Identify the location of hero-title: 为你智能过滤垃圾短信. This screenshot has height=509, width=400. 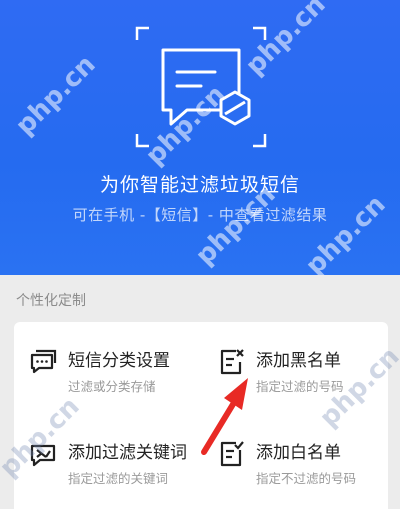
(199, 185).